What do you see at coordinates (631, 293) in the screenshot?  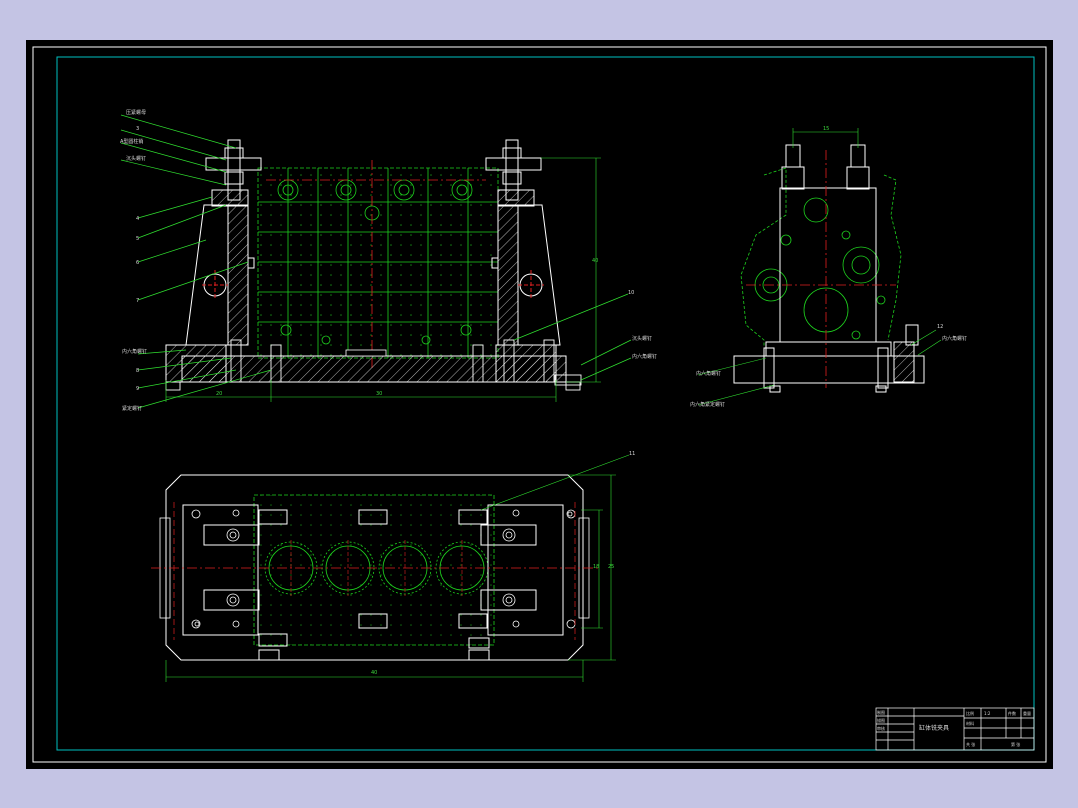 I see `right-label-0: 10` at bounding box center [631, 293].